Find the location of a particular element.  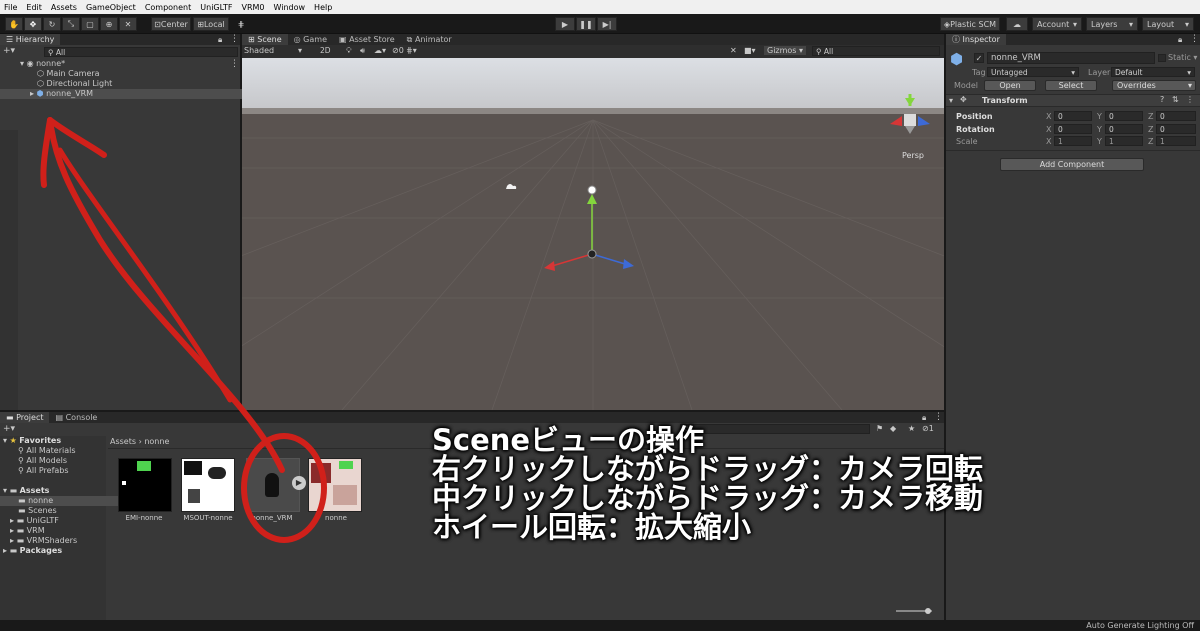

gizmos-dropdown: Gizmos ▾ is located at coordinates (785, 50).